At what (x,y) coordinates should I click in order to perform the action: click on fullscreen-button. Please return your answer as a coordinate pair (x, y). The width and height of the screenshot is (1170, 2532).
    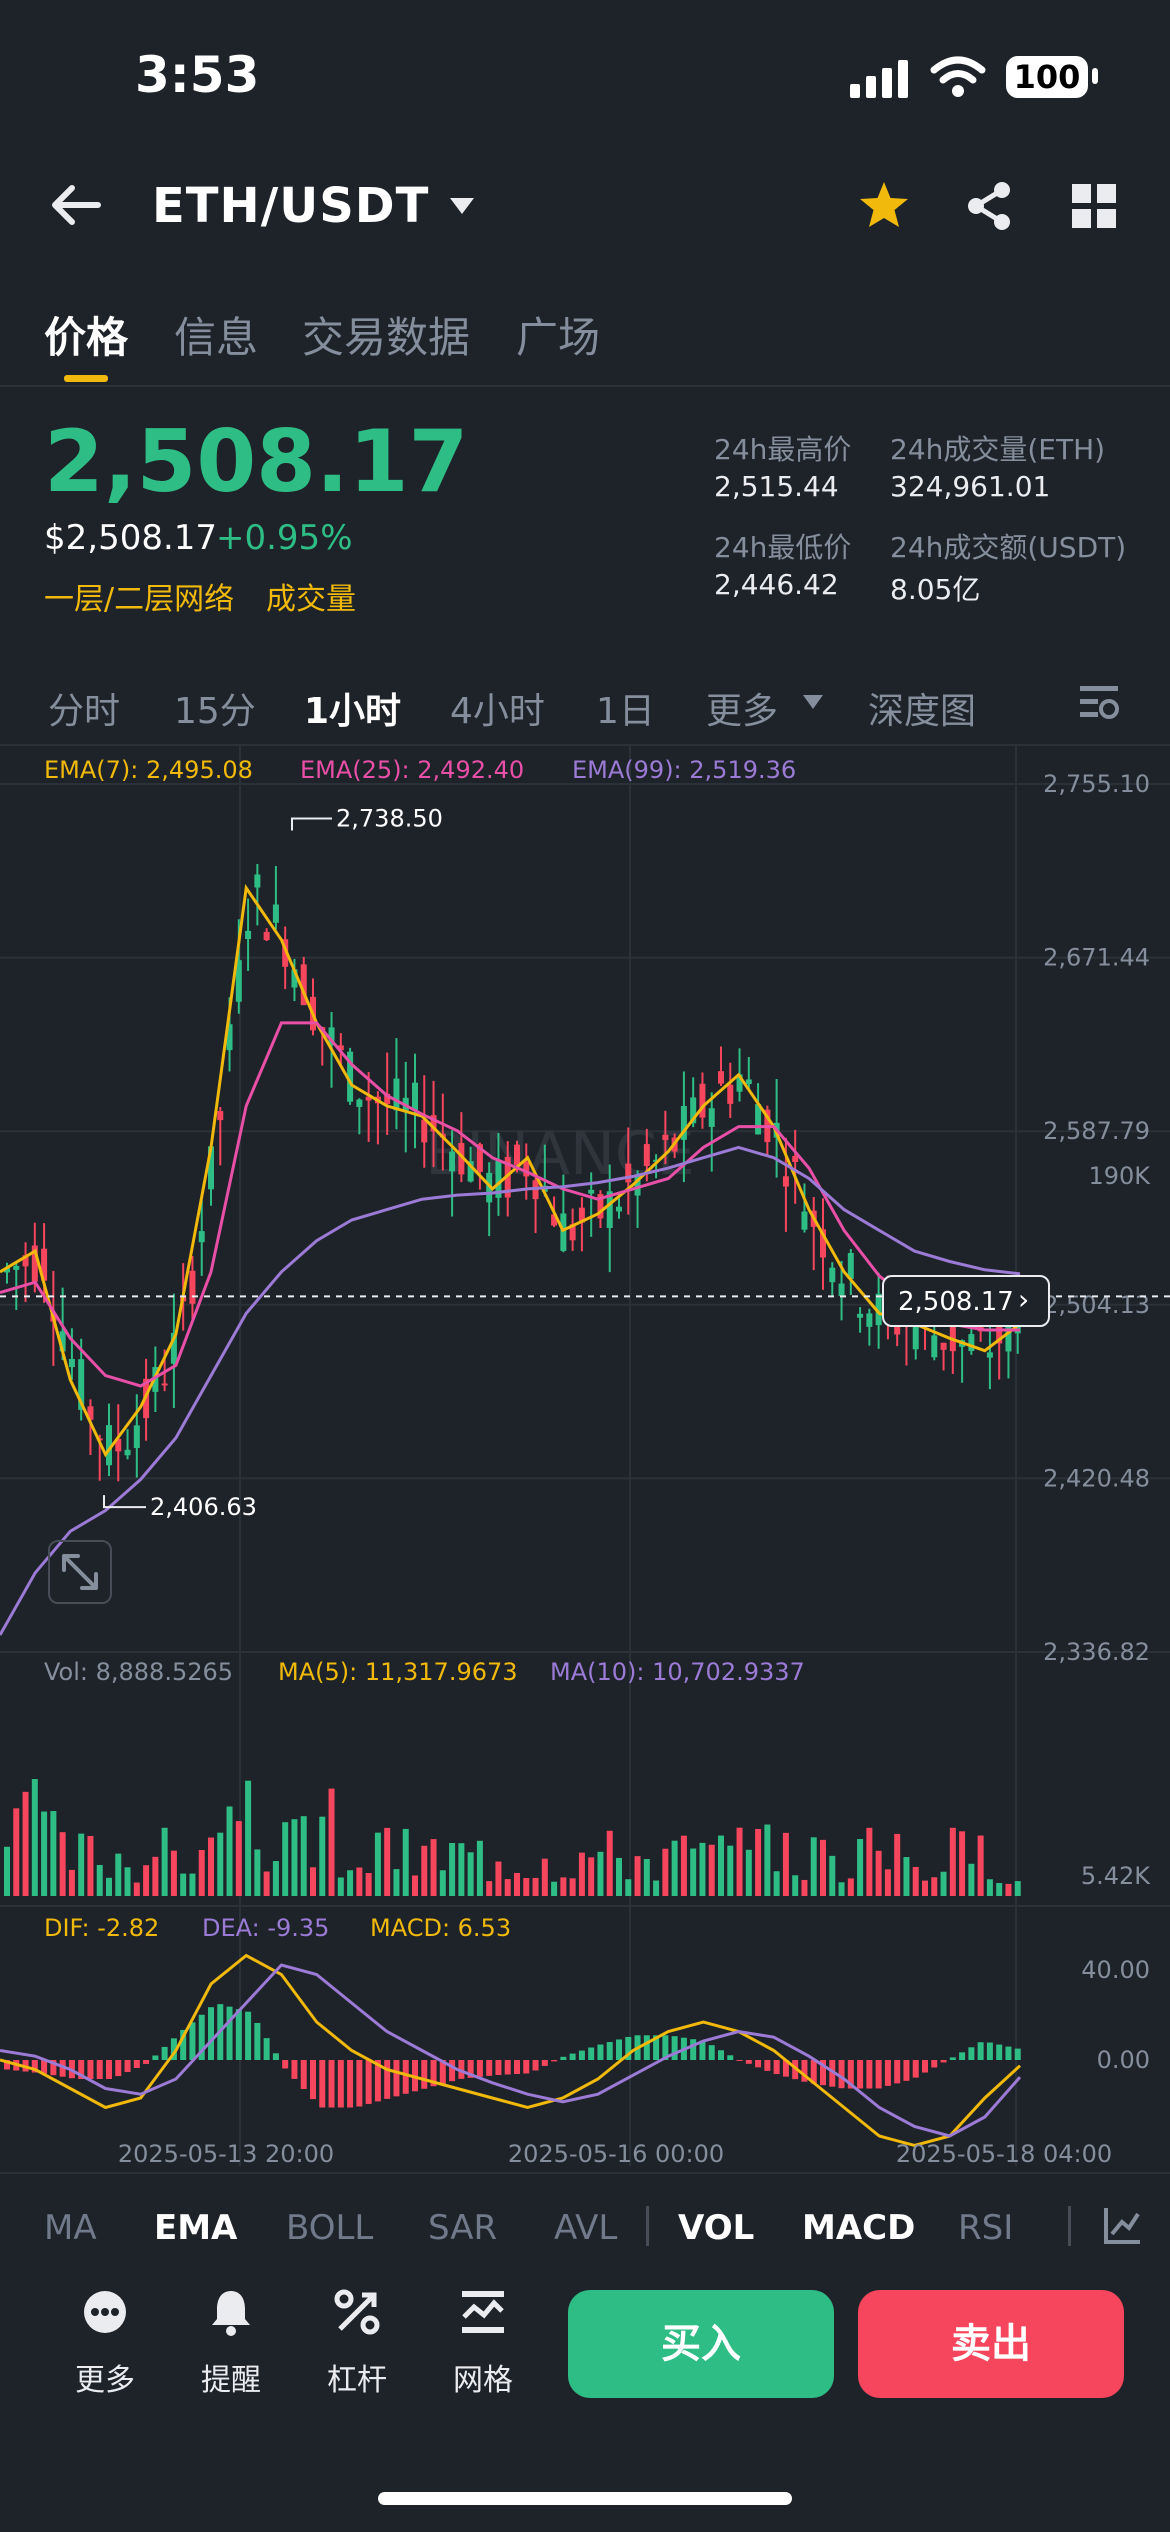
    Looking at the image, I should click on (80, 1572).